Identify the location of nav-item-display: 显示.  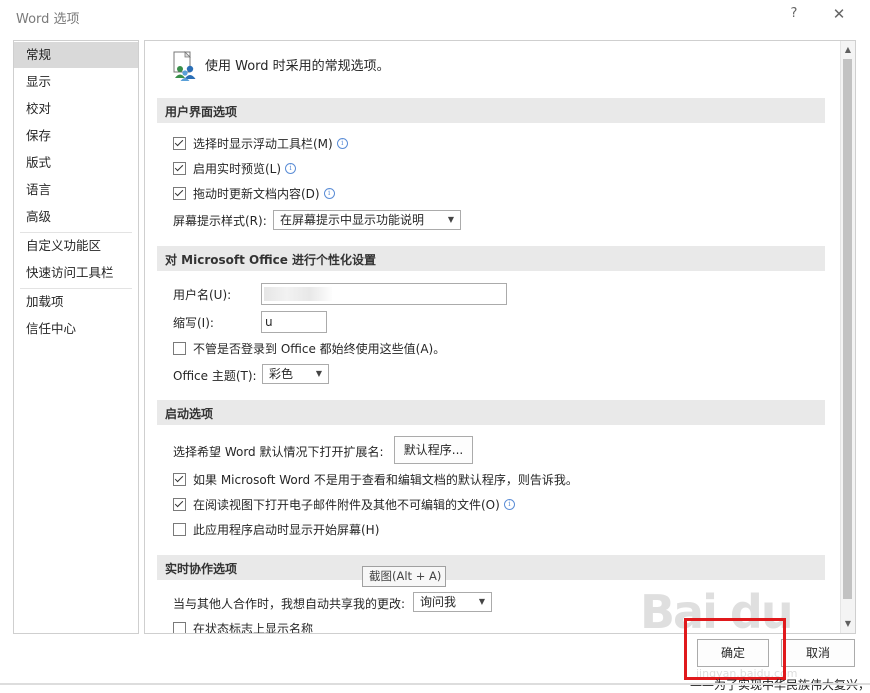
(76, 82).